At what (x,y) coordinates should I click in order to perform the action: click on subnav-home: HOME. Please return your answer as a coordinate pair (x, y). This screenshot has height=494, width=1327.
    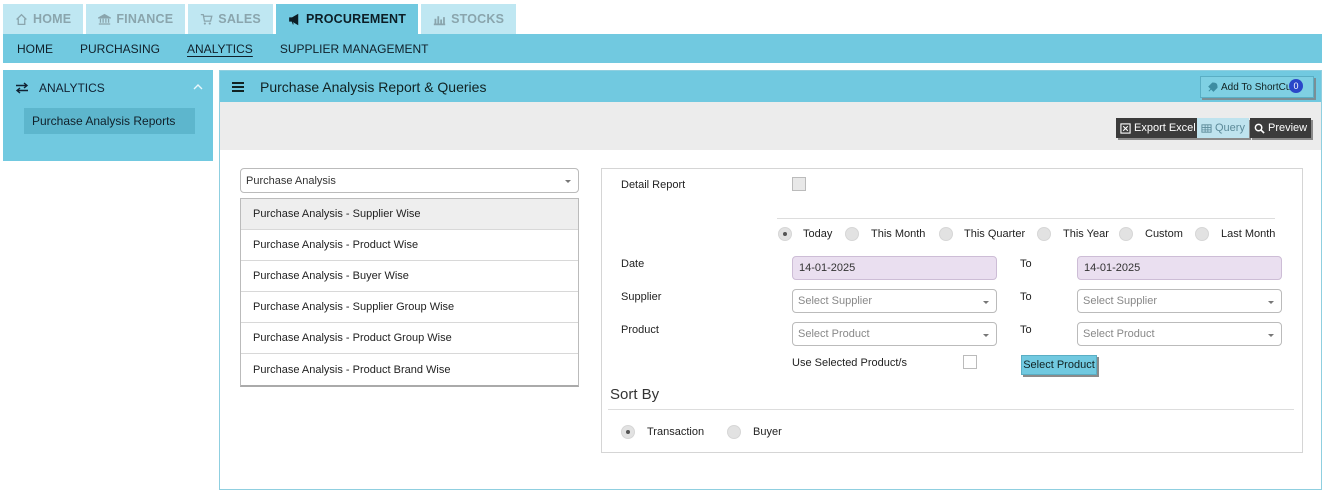
    Looking at the image, I should click on (35, 49).